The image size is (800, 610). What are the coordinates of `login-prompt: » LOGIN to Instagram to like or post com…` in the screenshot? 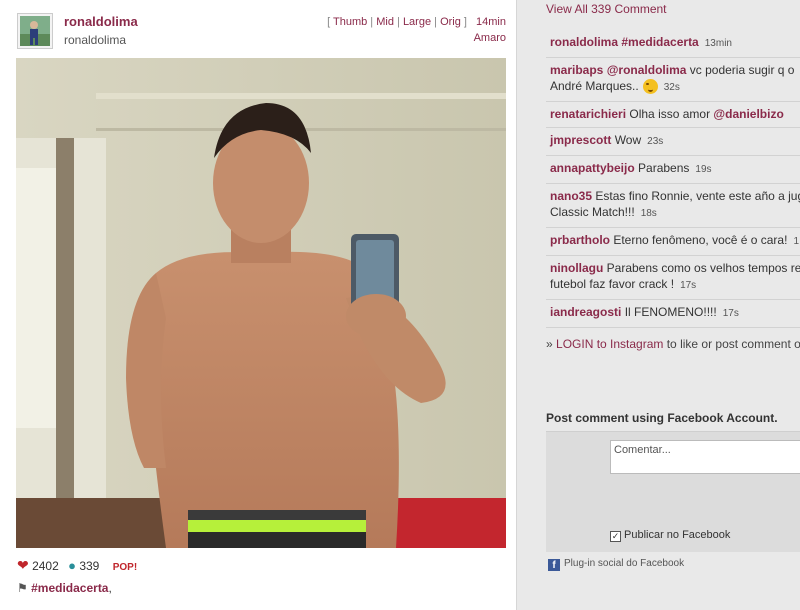 It's located at (673, 344).